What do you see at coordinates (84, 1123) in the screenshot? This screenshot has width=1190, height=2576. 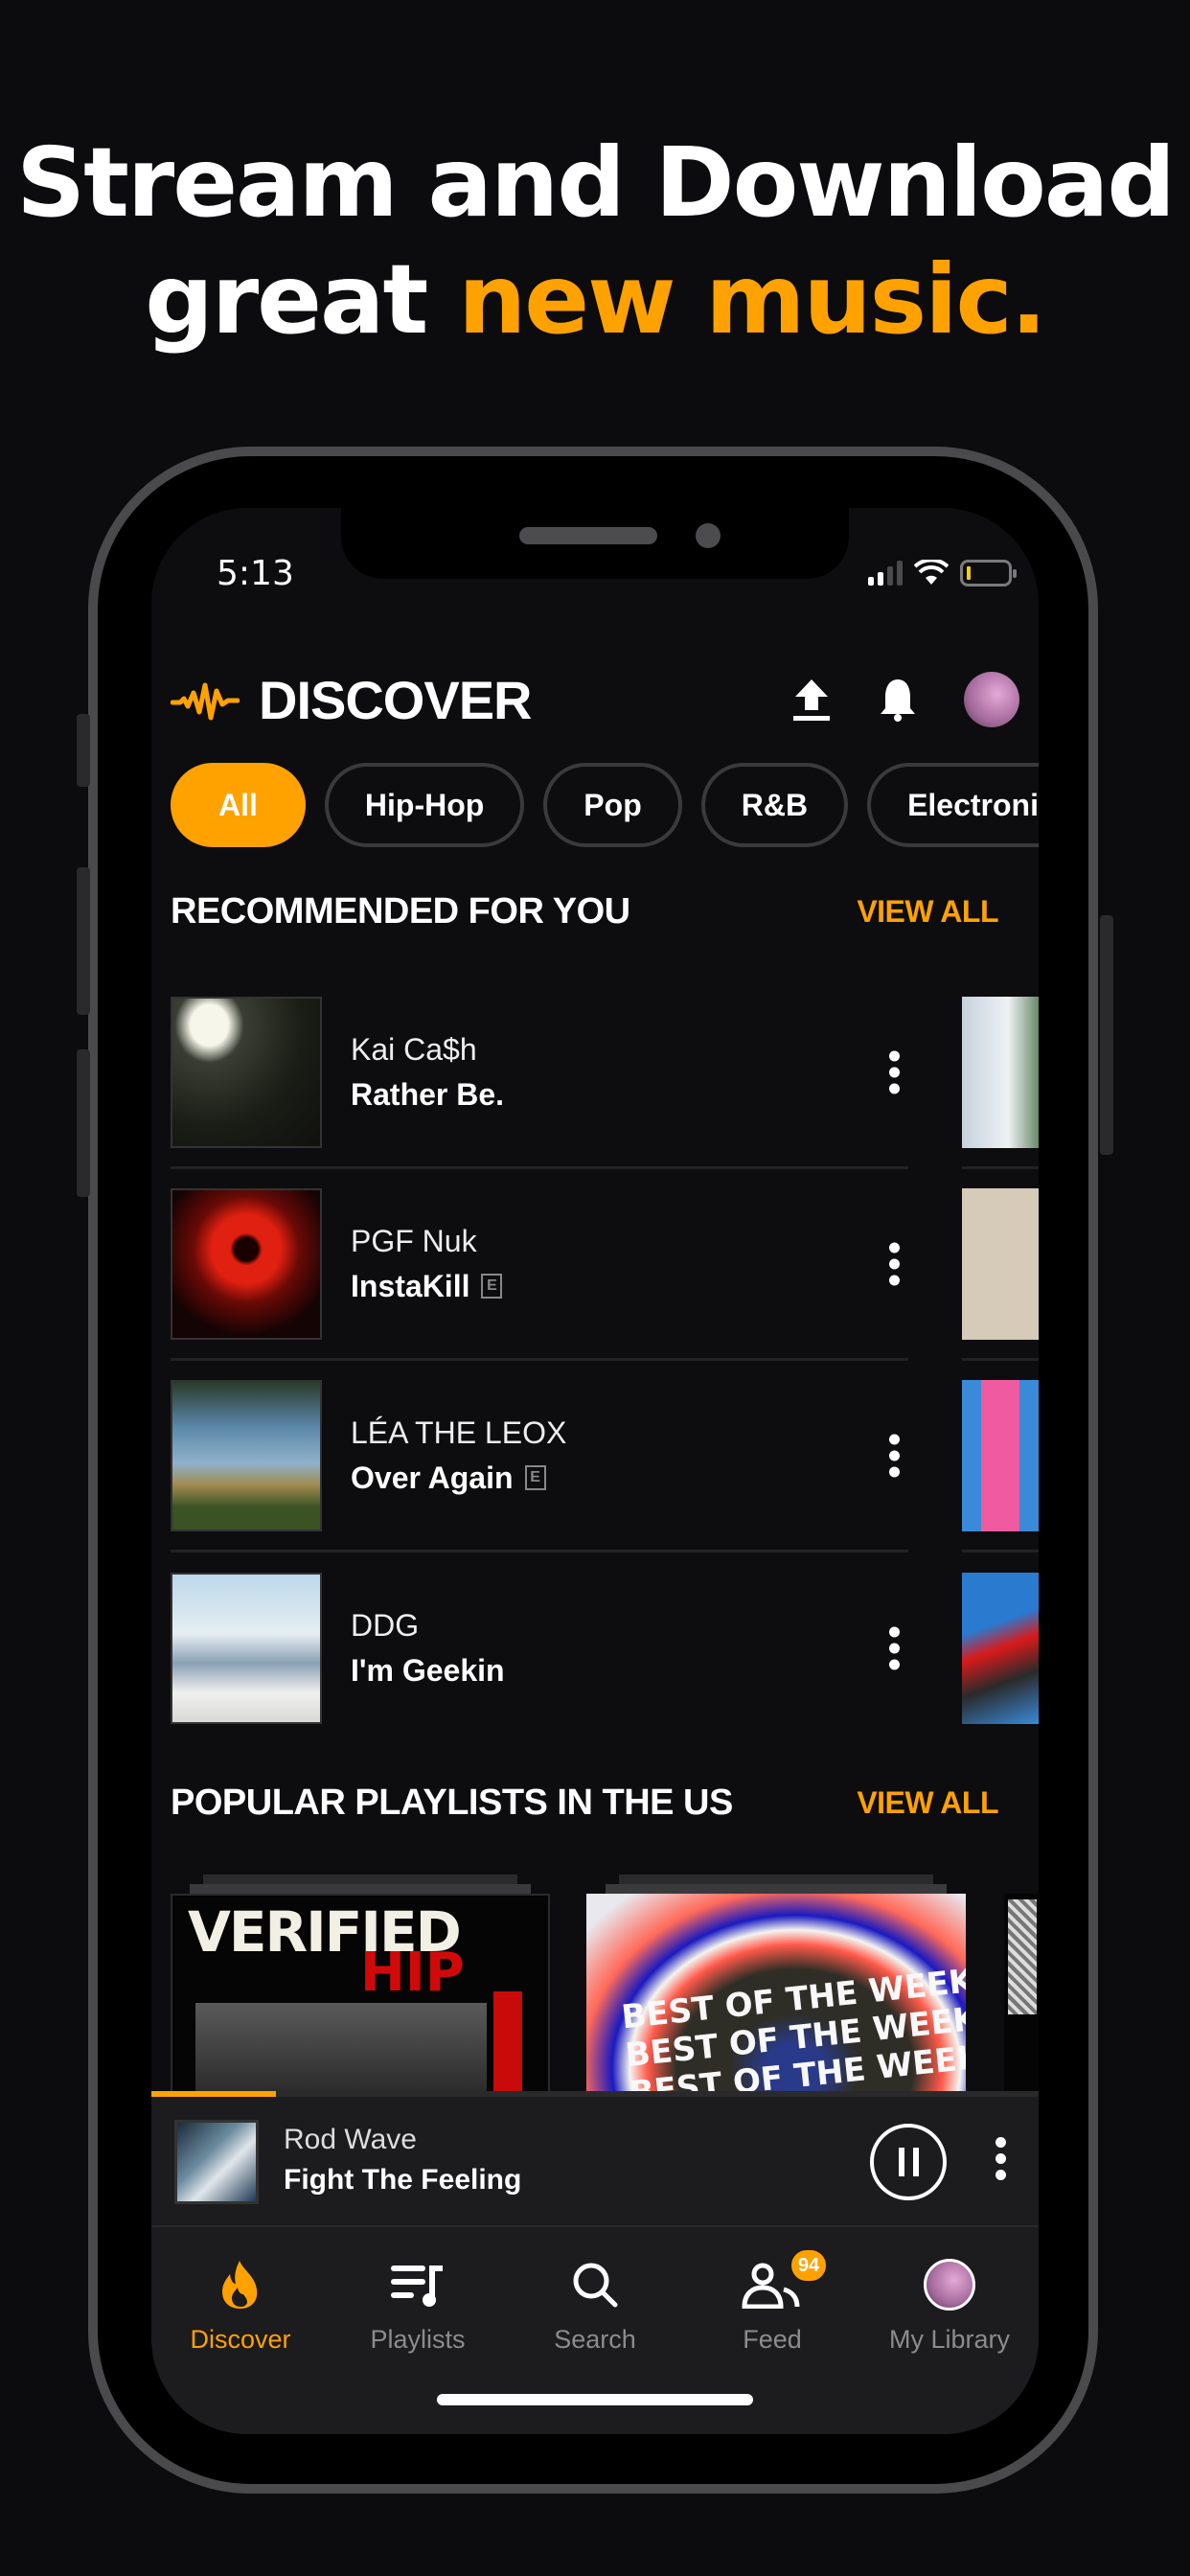 I see `volume-down-button` at bounding box center [84, 1123].